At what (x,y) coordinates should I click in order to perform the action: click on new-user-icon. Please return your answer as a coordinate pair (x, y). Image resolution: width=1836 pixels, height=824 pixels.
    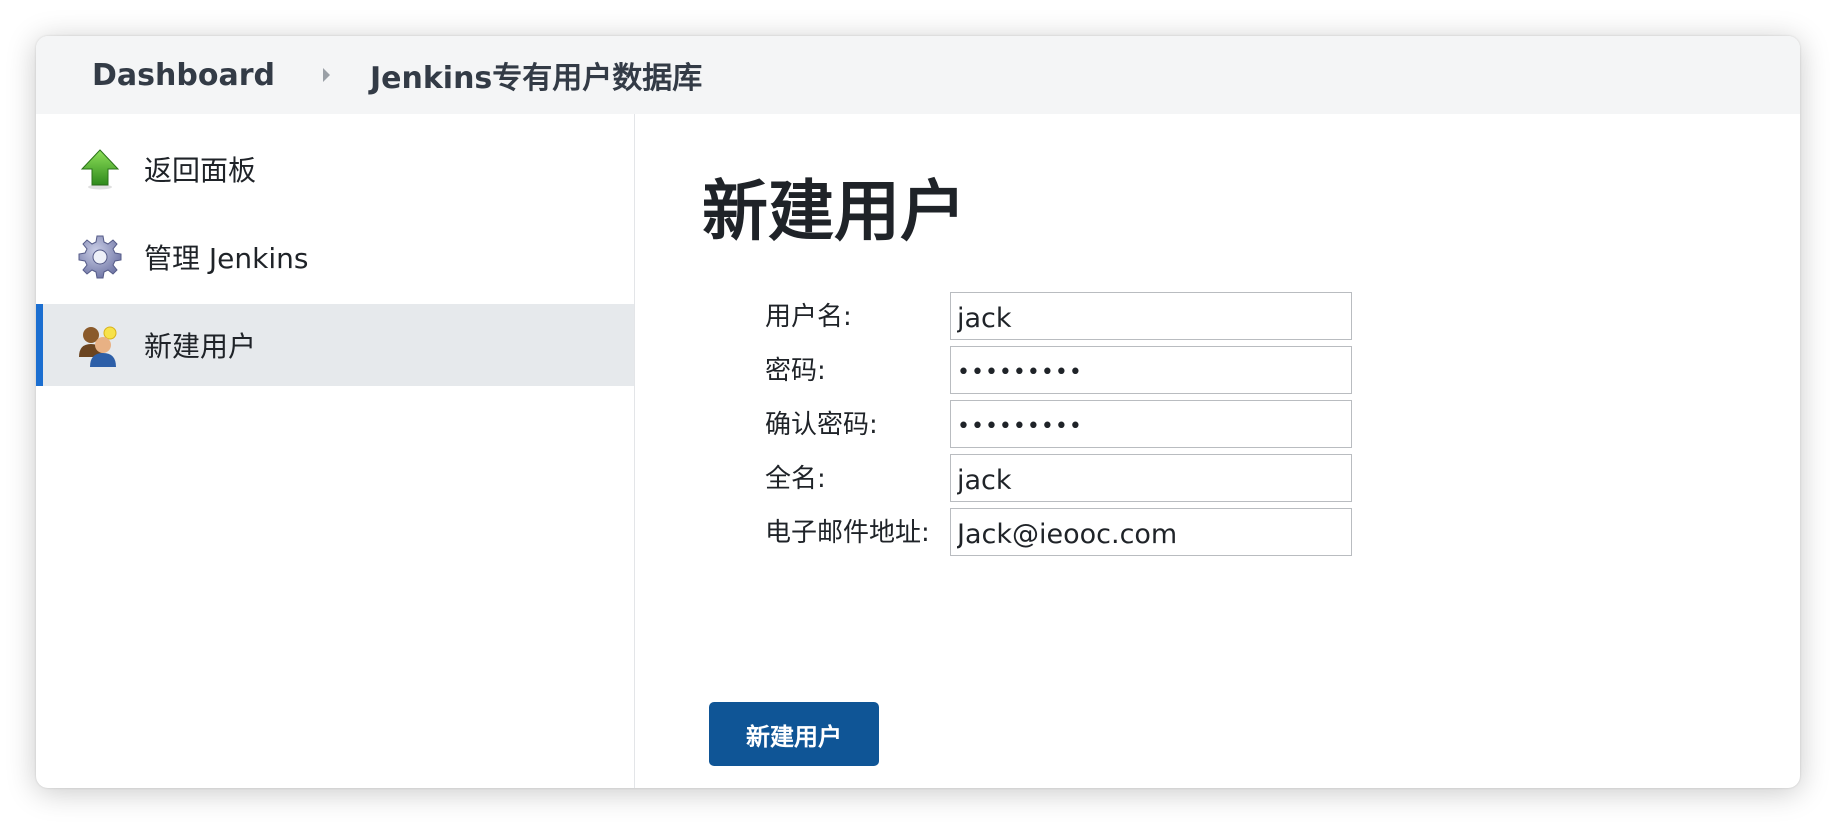
    Looking at the image, I should click on (100, 345).